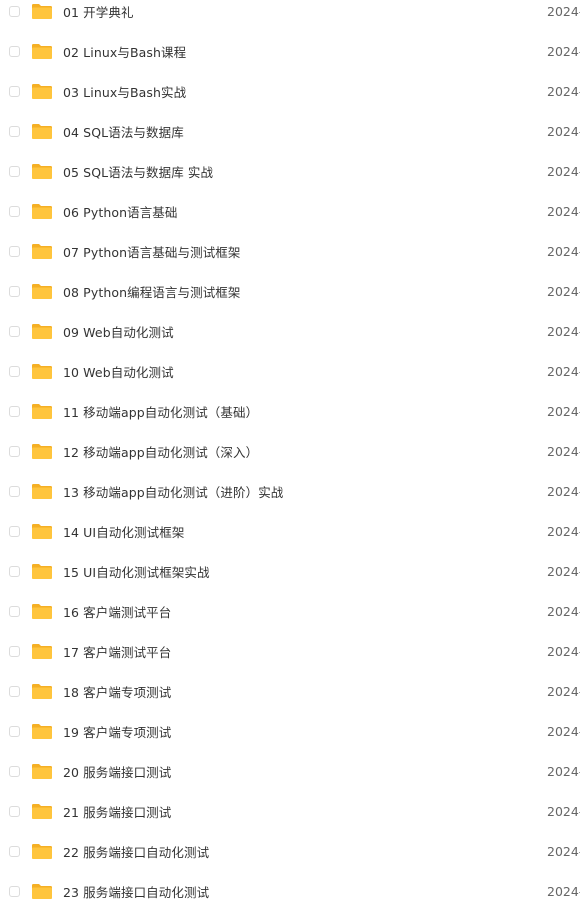 Image resolution: width=580 pixels, height=901 pixels. Describe the element at coordinates (160, 411) in the screenshot. I see `file-name: 11 移动端app自动化测试（基础）` at that location.